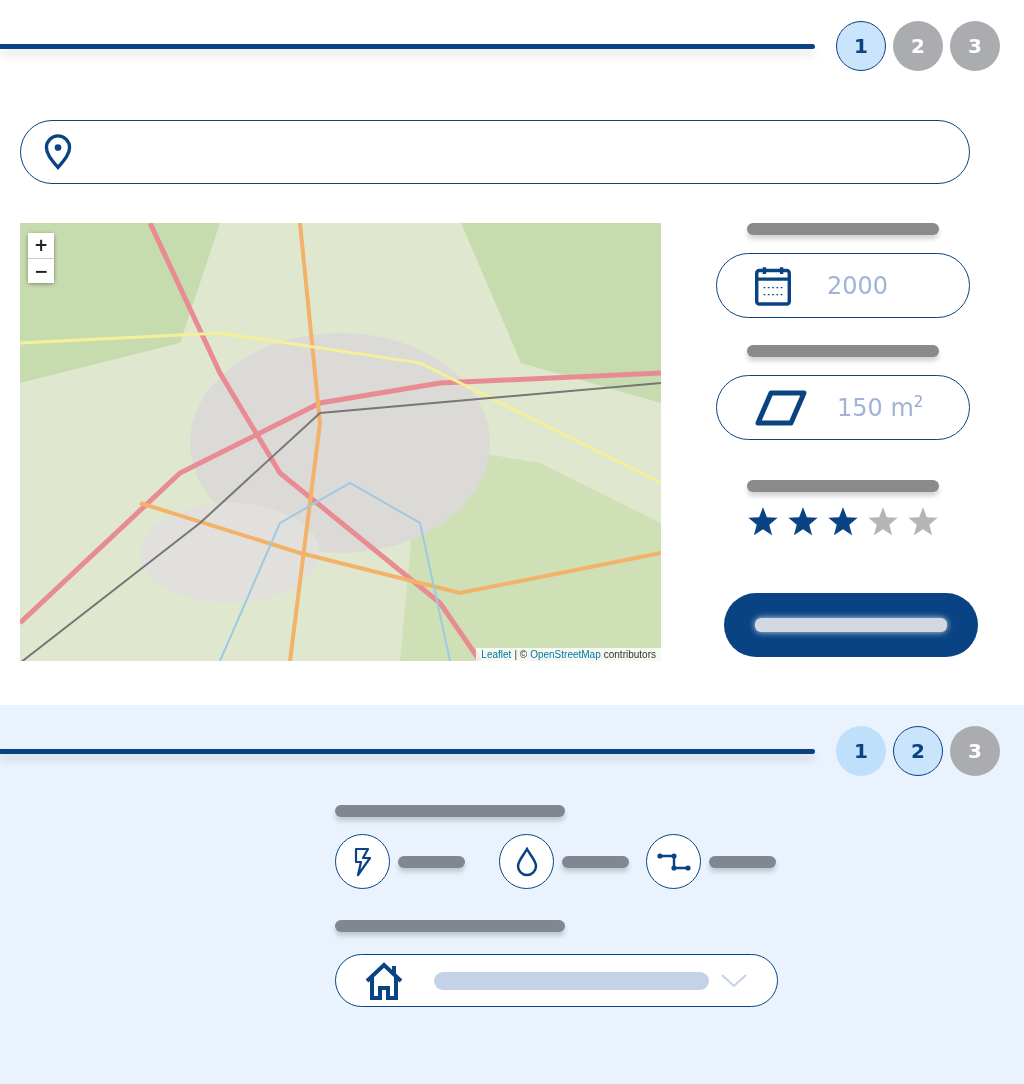 The width and height of the screenshot is (1024, 1084). What do you see at coordinates (673, 861) in the screenshot?
I see `pipe-icon` at bounding box center [673, 861].